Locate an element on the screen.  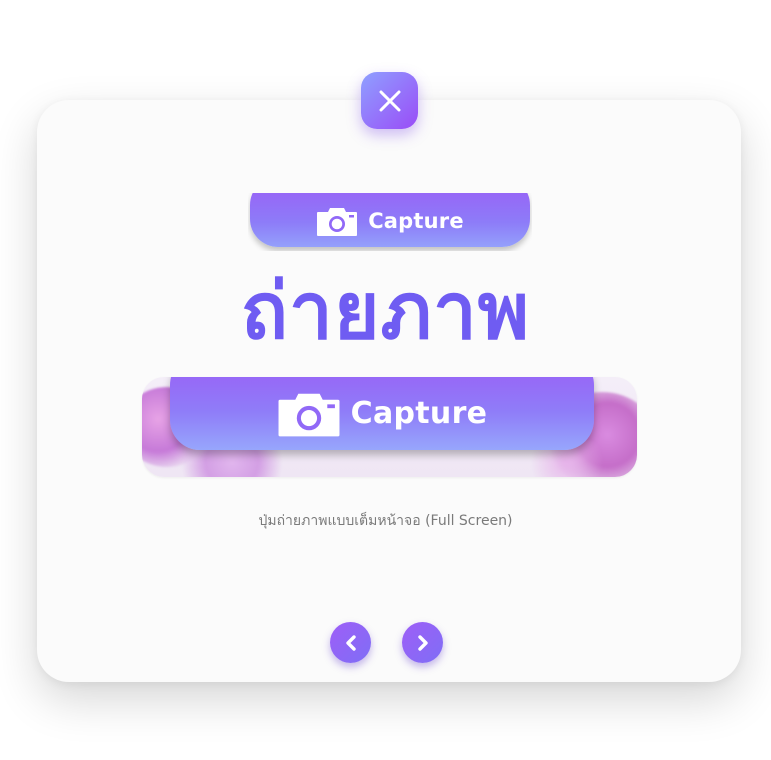
fullscreen-capture-preview: Capture is located at coordinates (389, 427).